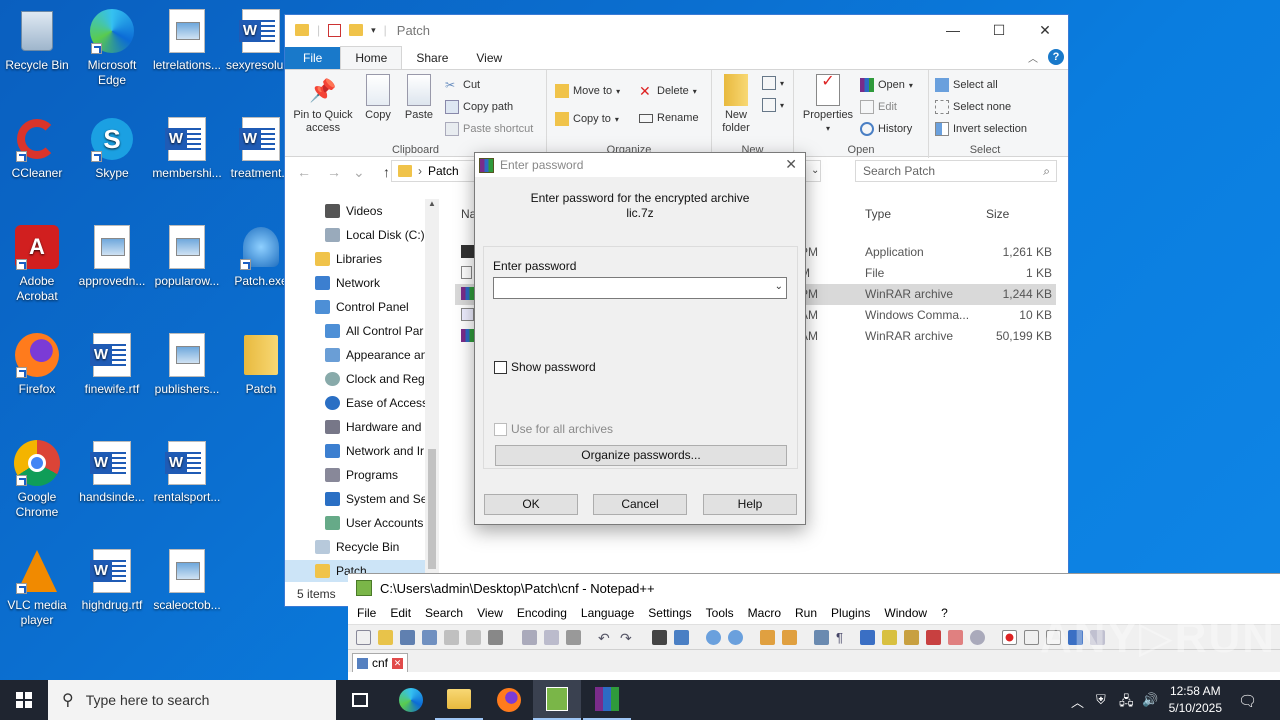  I want to click on select-none-button: Select none, so click(973, 107).